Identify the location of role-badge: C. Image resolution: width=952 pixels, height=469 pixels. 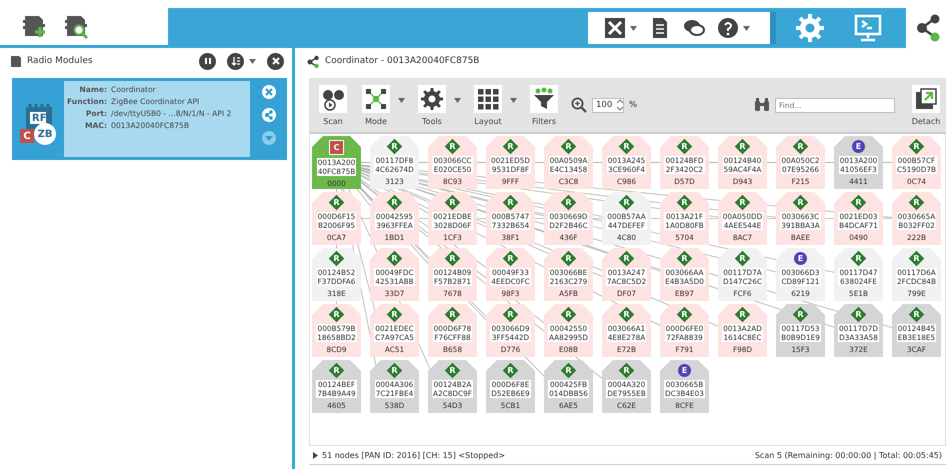
(27, 136).